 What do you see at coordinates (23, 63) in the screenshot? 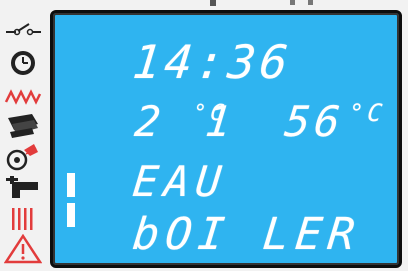
I see `clock-icon` at bounding box center [23, 63].